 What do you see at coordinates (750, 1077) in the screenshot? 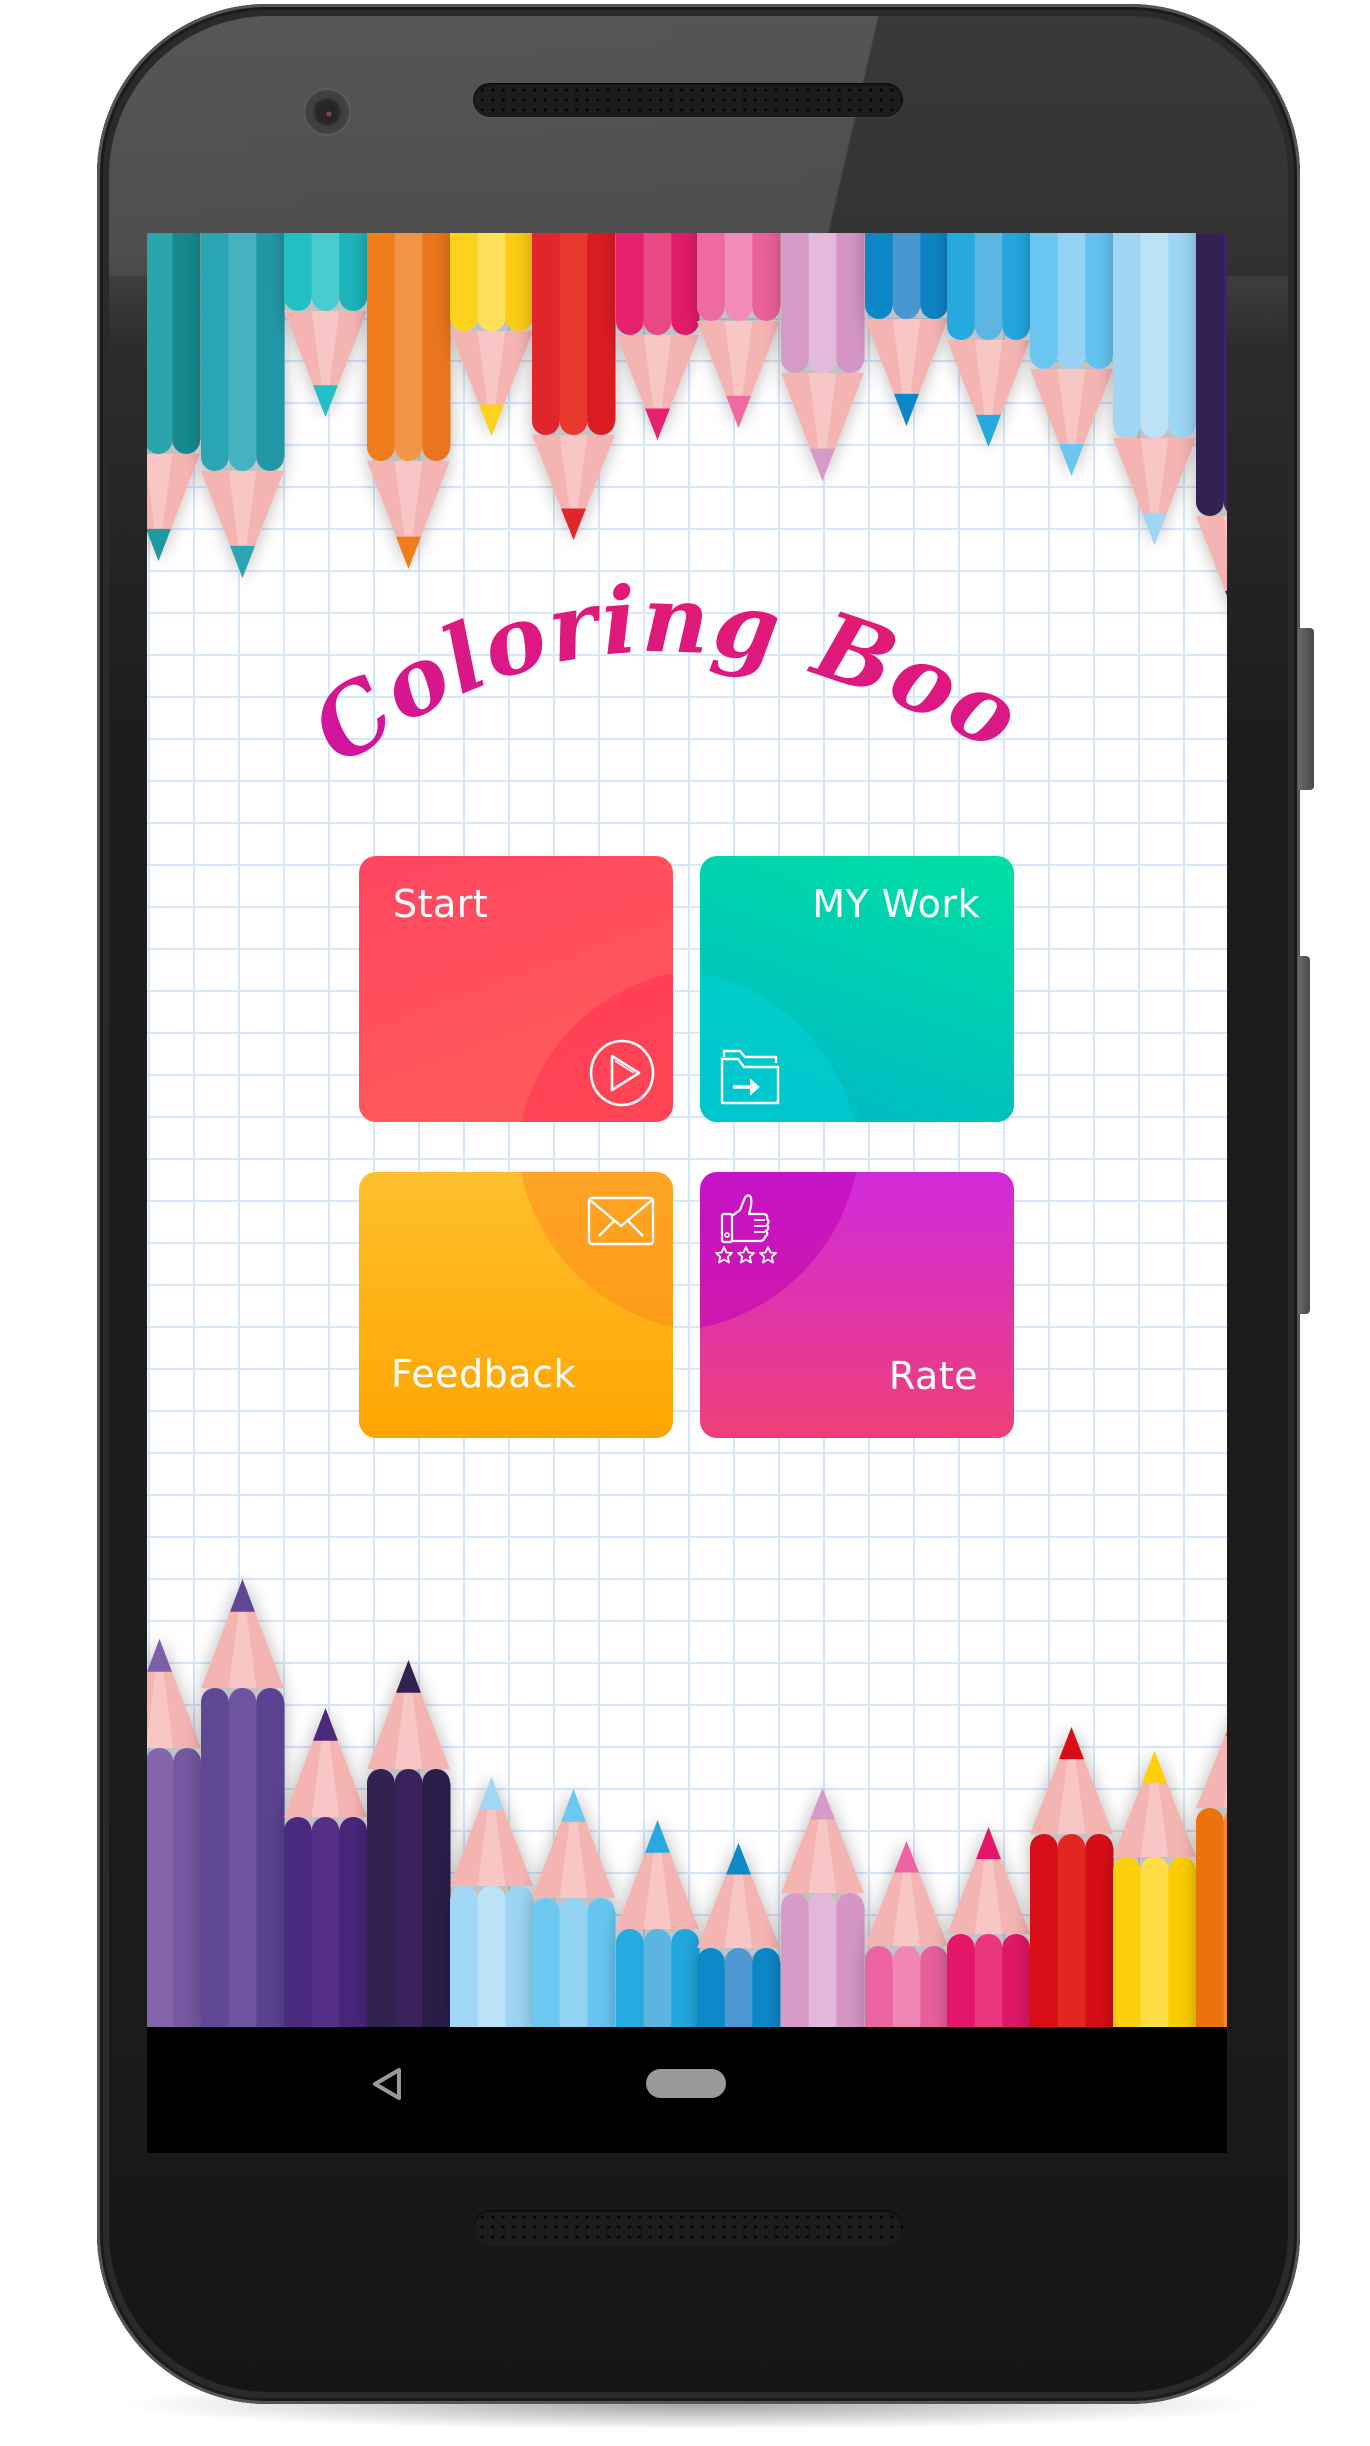
I see `folder-arrow-icon` at bounding box center [750, 1077].